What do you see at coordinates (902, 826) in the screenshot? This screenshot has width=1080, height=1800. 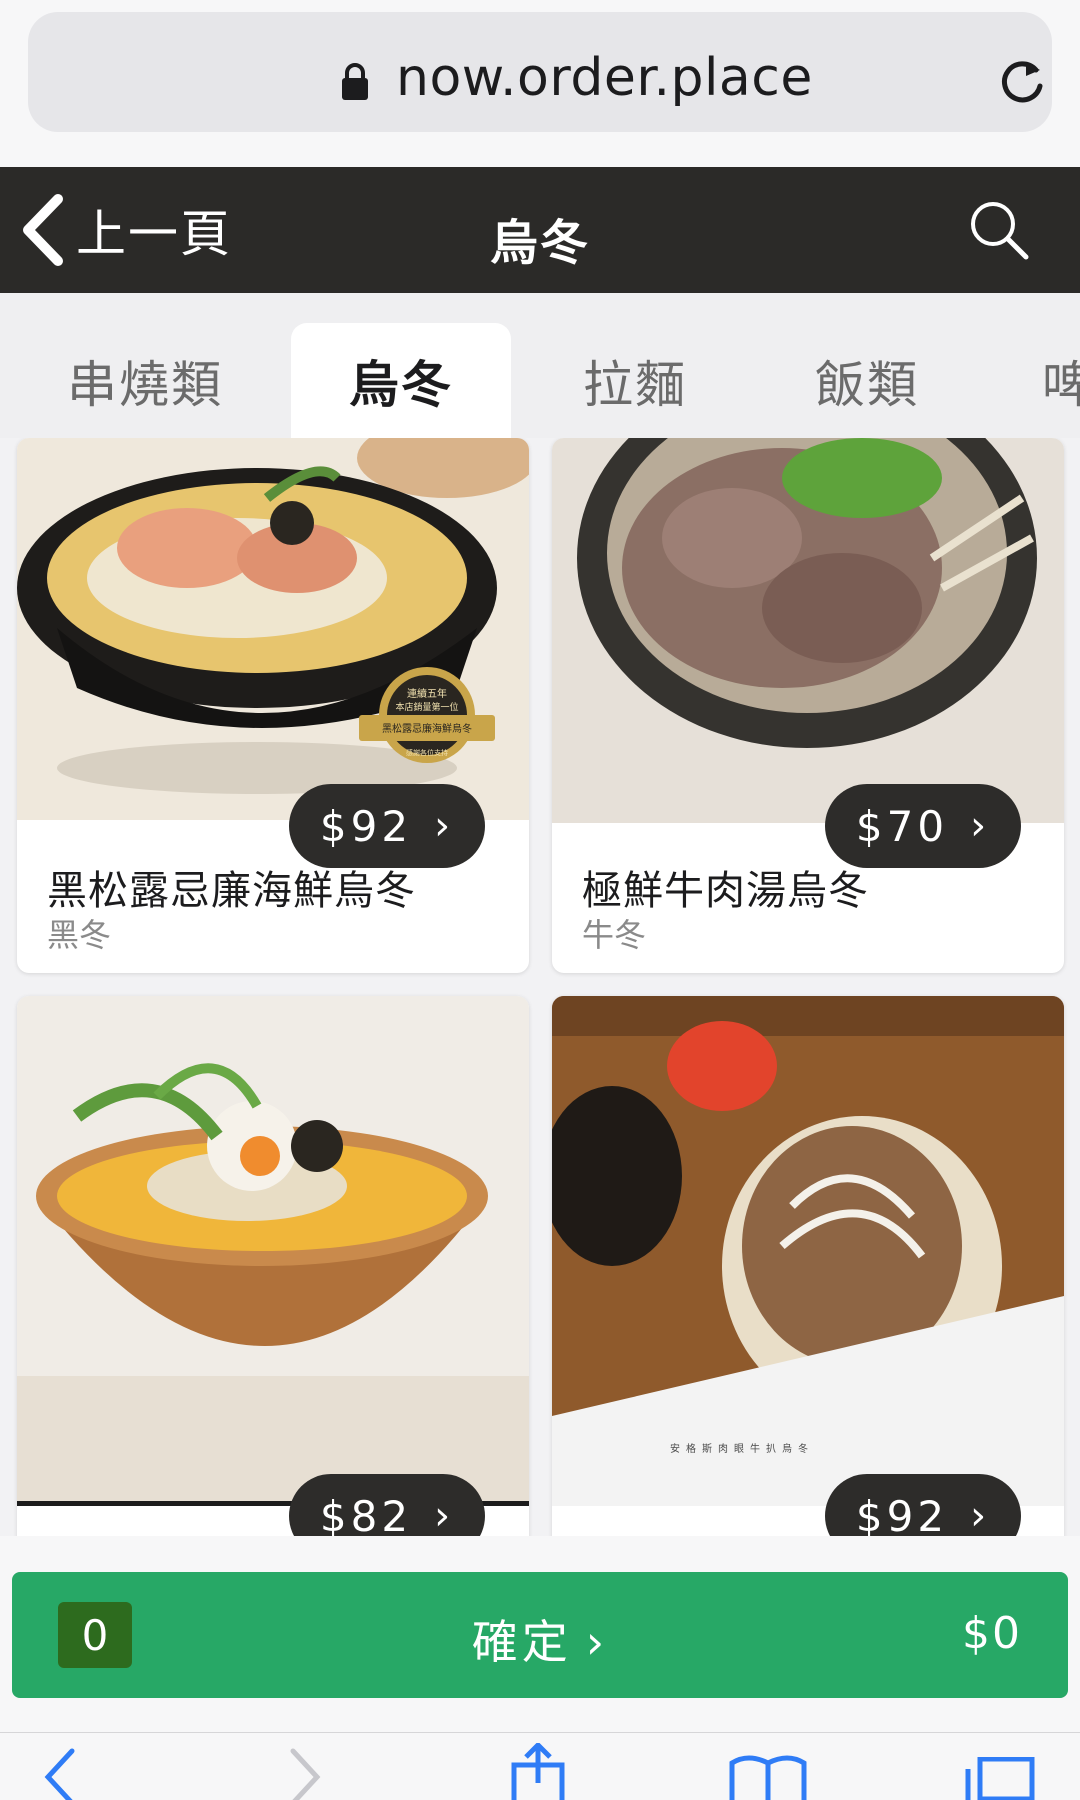 I see `price-text: $70` at bounding box center [902, 826].